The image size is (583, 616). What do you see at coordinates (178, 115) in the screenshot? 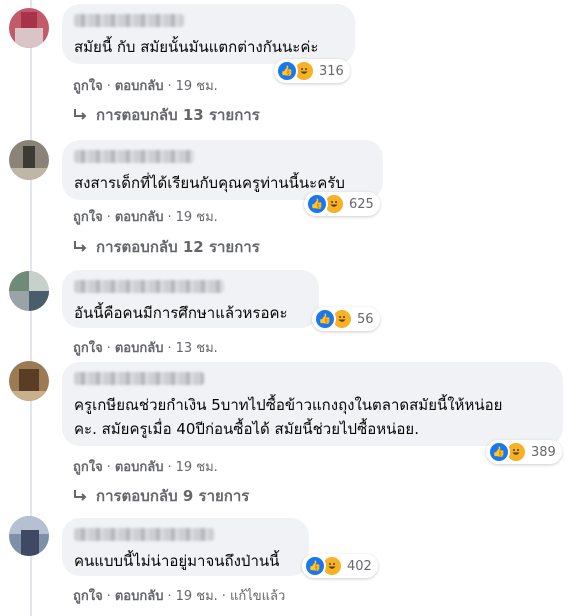
I see `replies-count-label: การตอบกลับ 13 รายการ` at bounding box center [178, 115].